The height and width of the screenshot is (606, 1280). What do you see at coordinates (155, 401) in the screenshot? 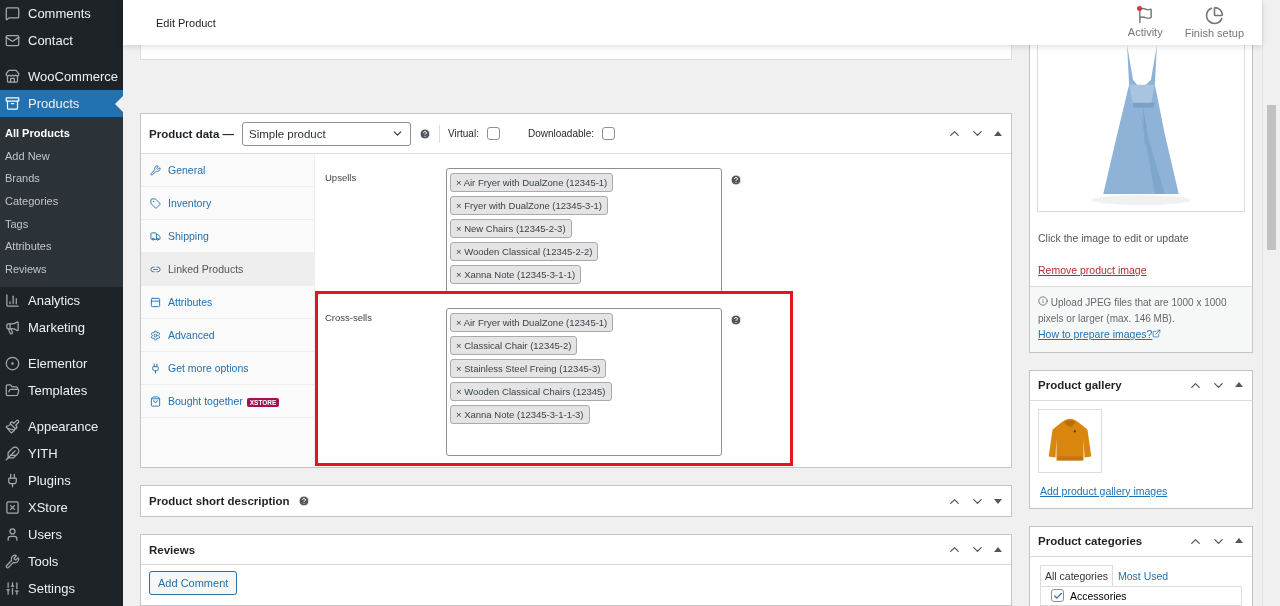
I see `bag-icon` at bounding box center [155, 401].